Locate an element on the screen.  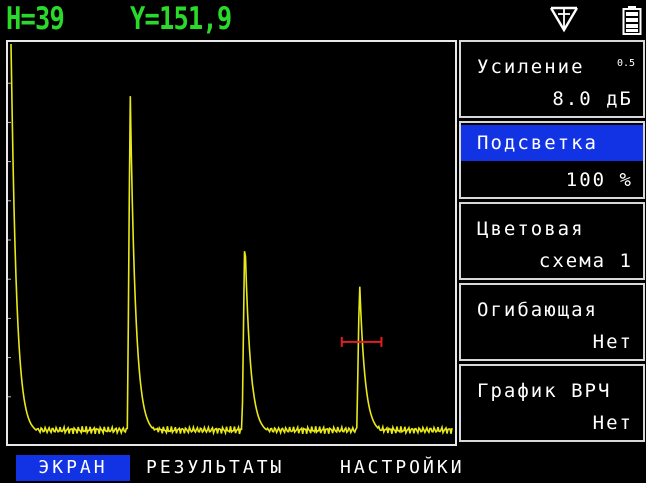
battery-icon is located at coordinates (632, 20).